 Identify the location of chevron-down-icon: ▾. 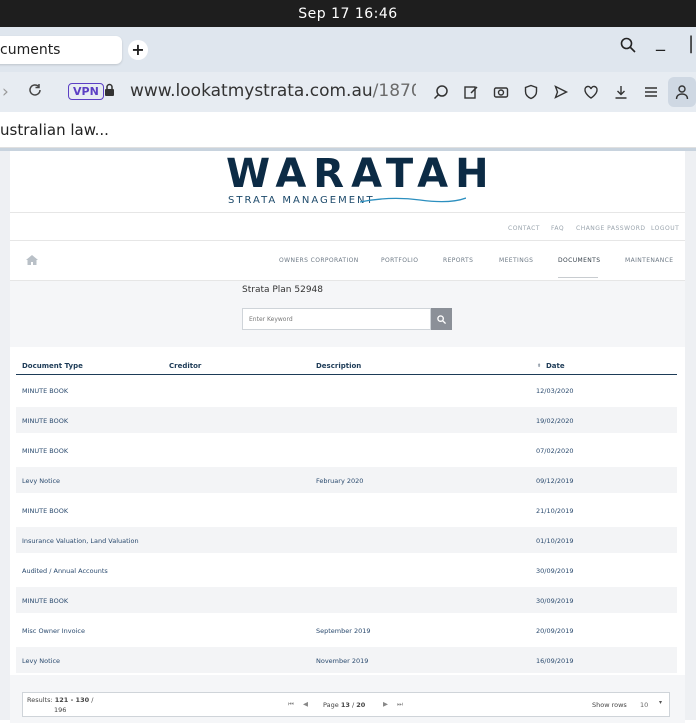
(660, 702).